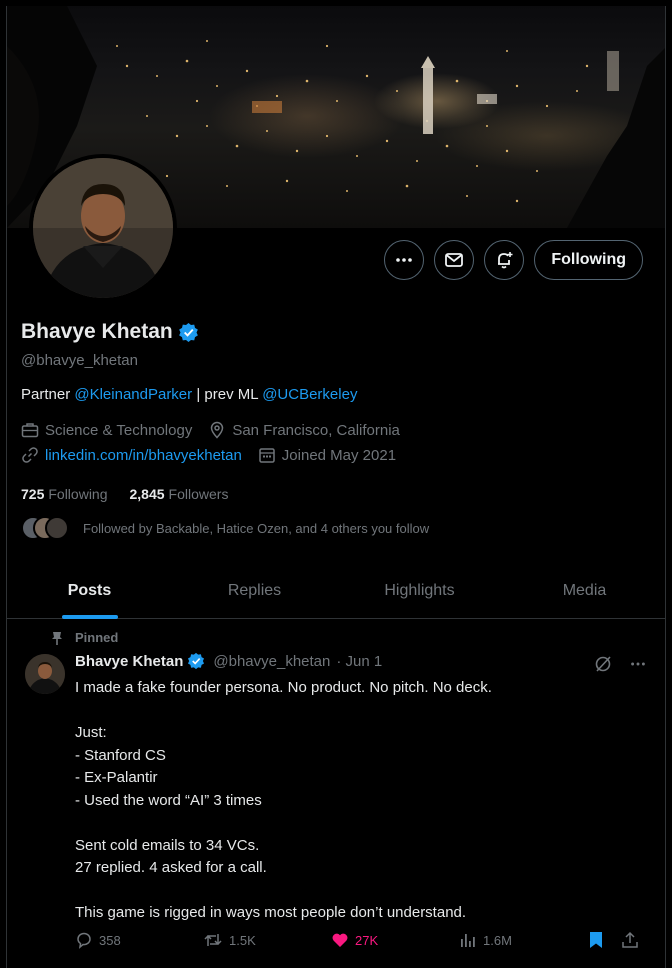  I want to click on heart-filled-icon, so click(340, 940).